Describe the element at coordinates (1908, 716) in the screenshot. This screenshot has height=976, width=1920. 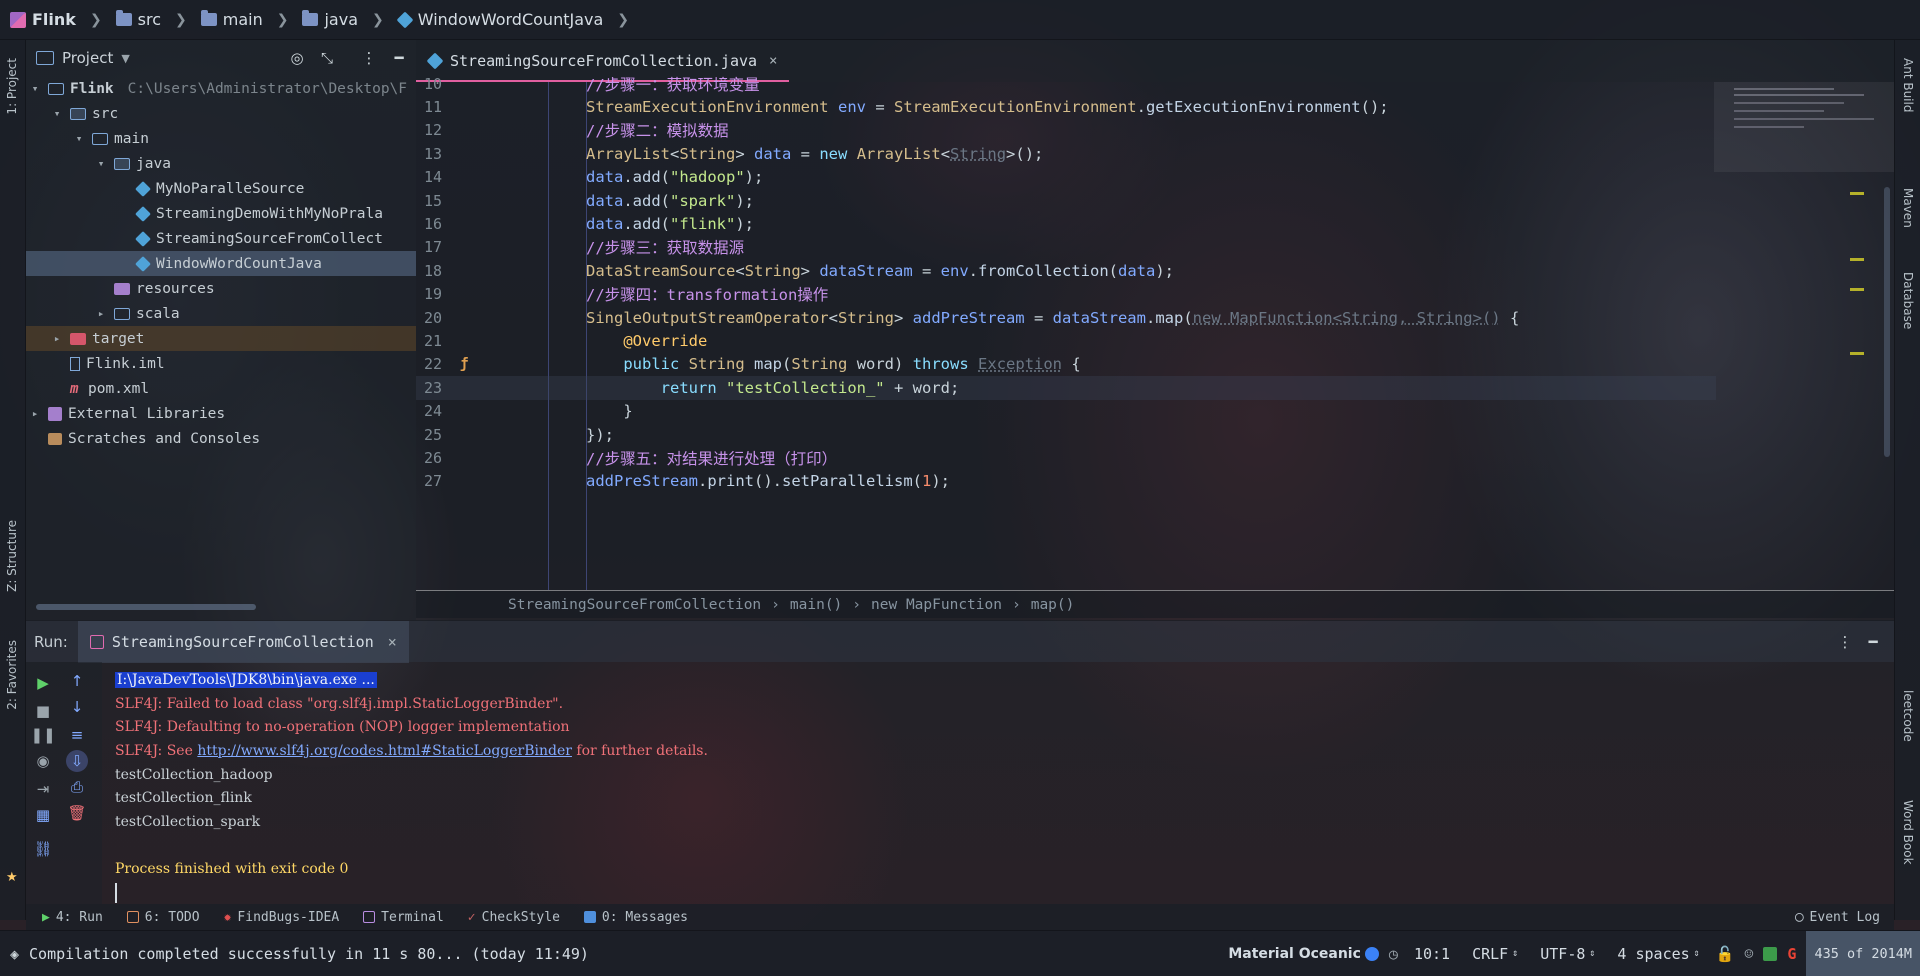
I see `leetcode-tool-button: leetcode` at that location.